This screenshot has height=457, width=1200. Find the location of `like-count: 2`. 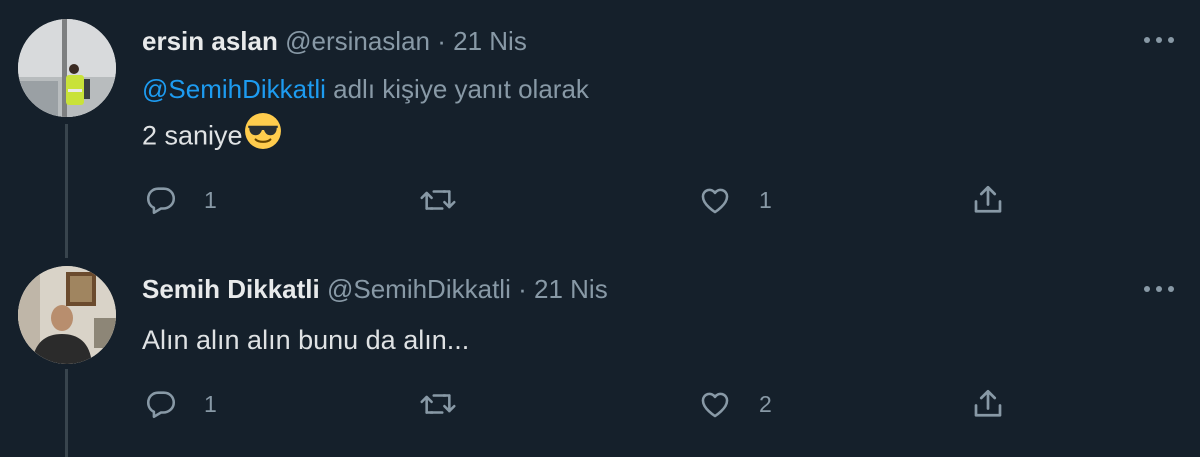

like-count: 2 is located at coordinates (765, 403).